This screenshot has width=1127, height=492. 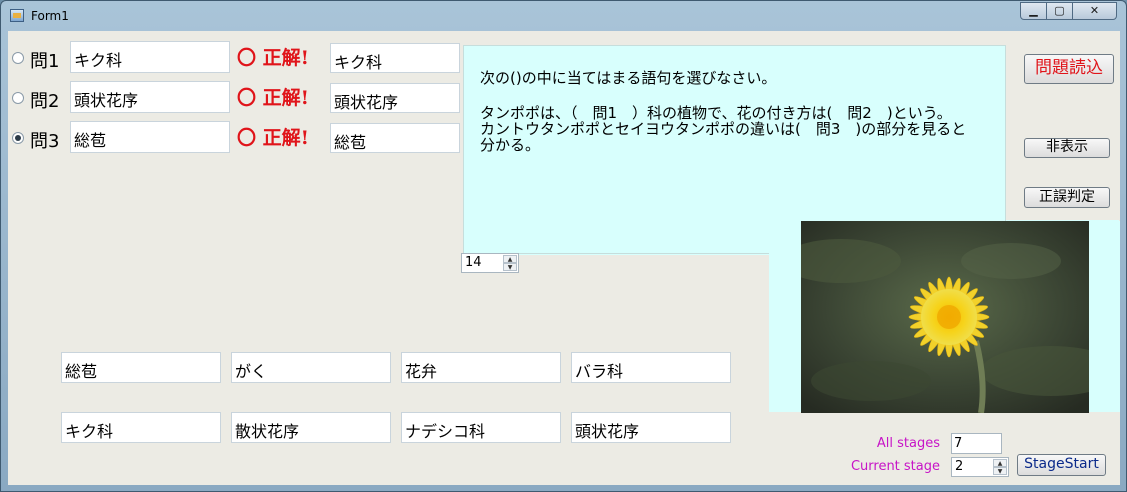 What do you see at coordinates (1000, 471) in the screenshot?
I see `stage-down-icon: ▼` at bounding box center [1000, 471].